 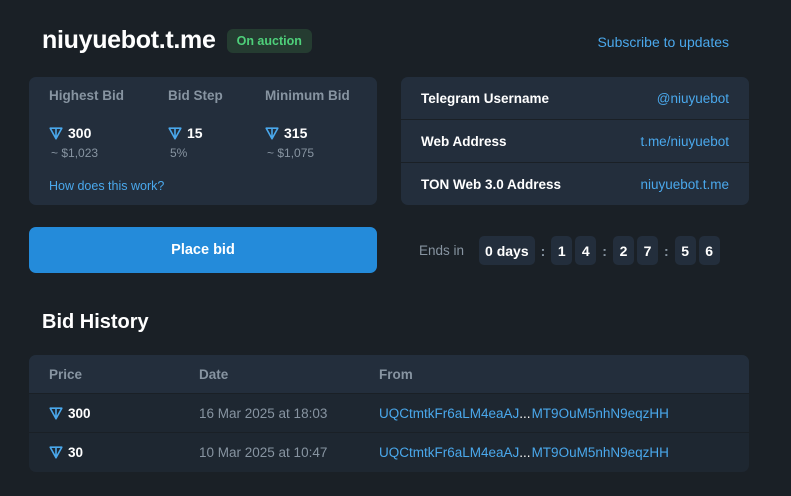 I want to click on minimum-bid-amount: 315, so click(x=296, y=133).